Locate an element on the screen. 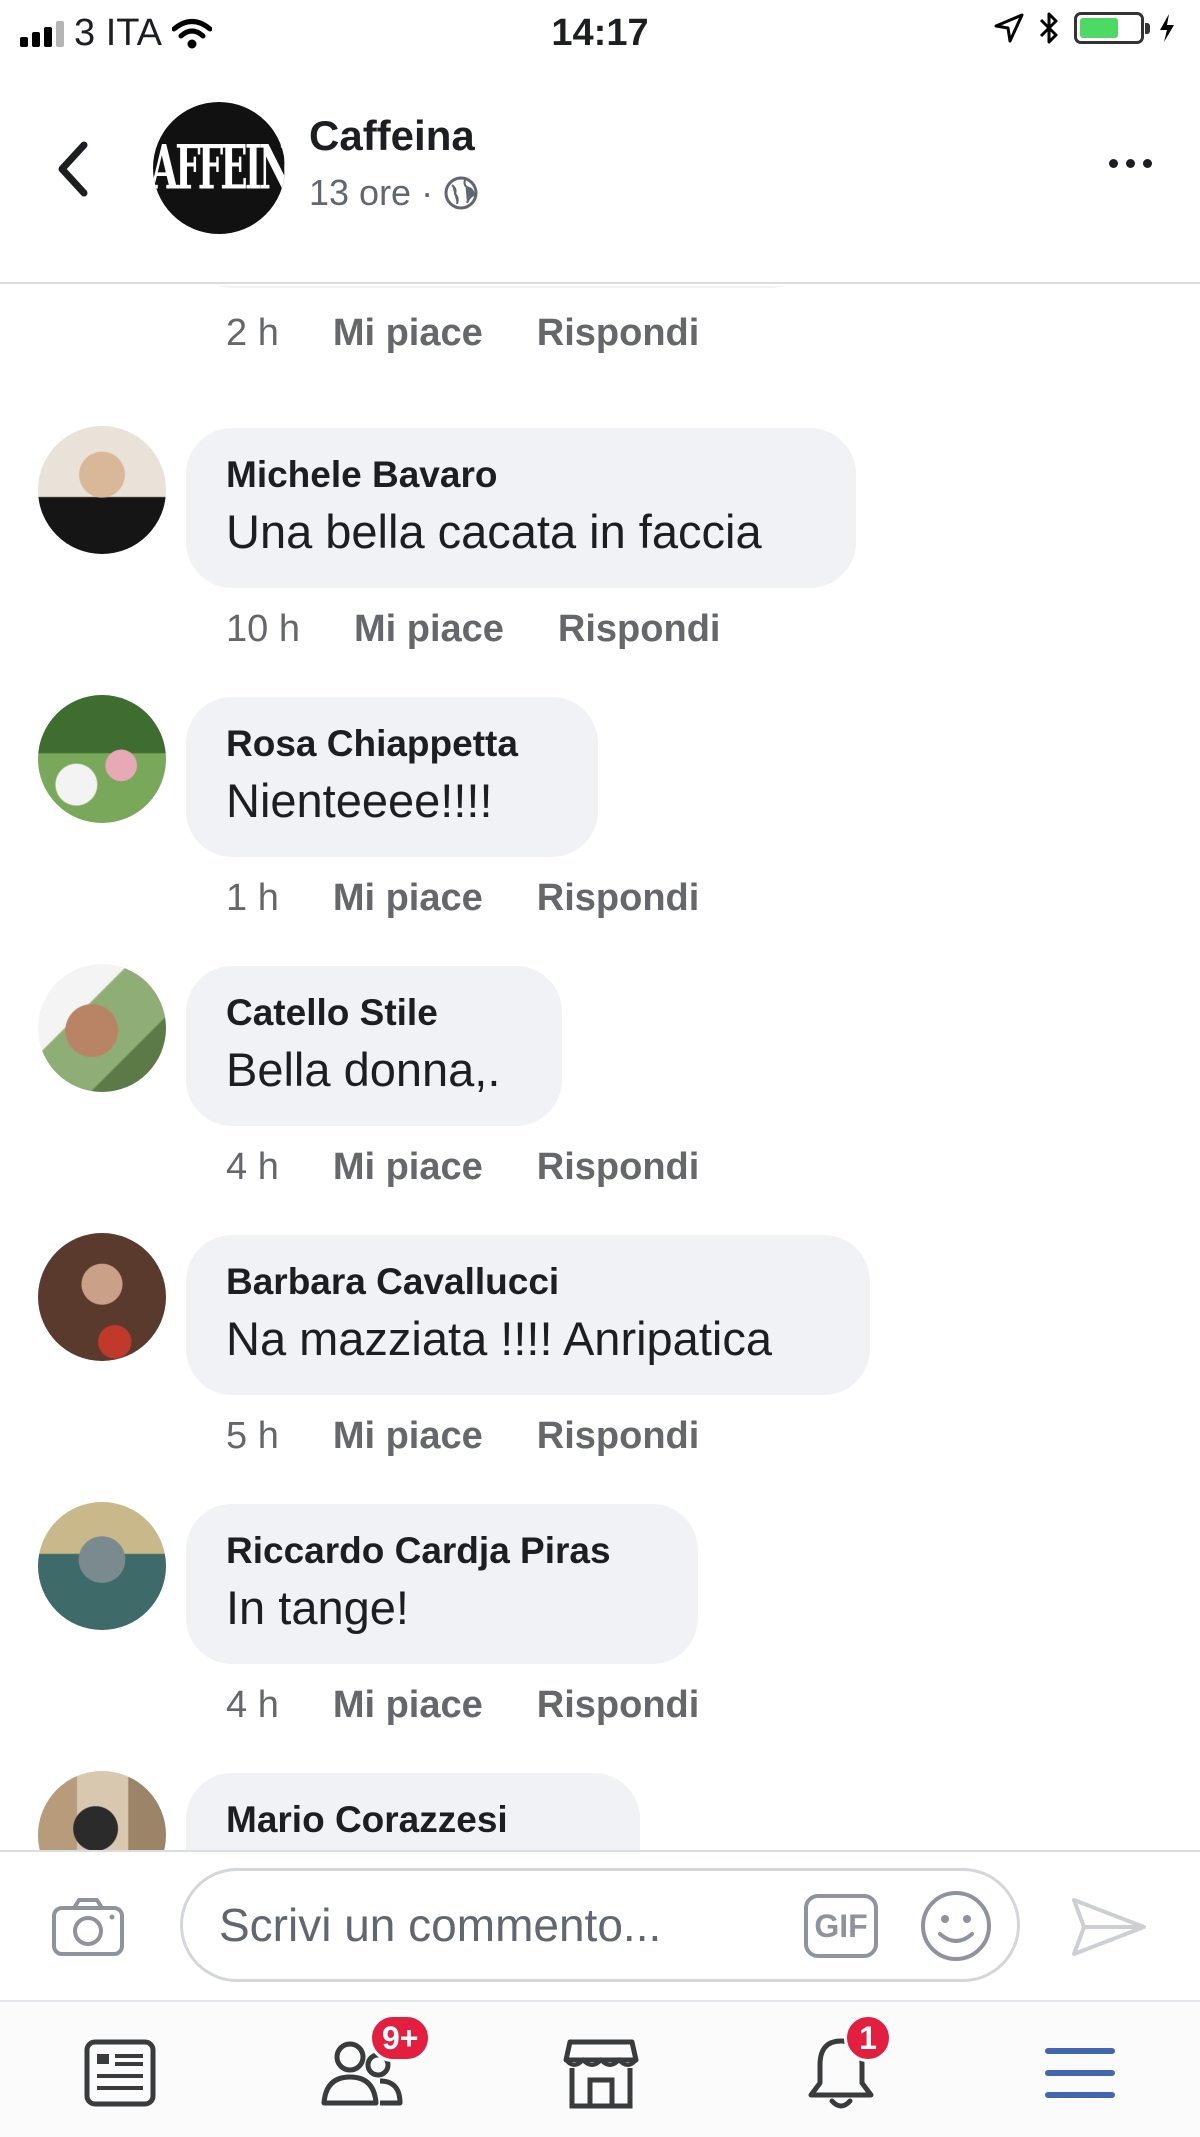  comment-bubble is located at coordinates (501, 287).